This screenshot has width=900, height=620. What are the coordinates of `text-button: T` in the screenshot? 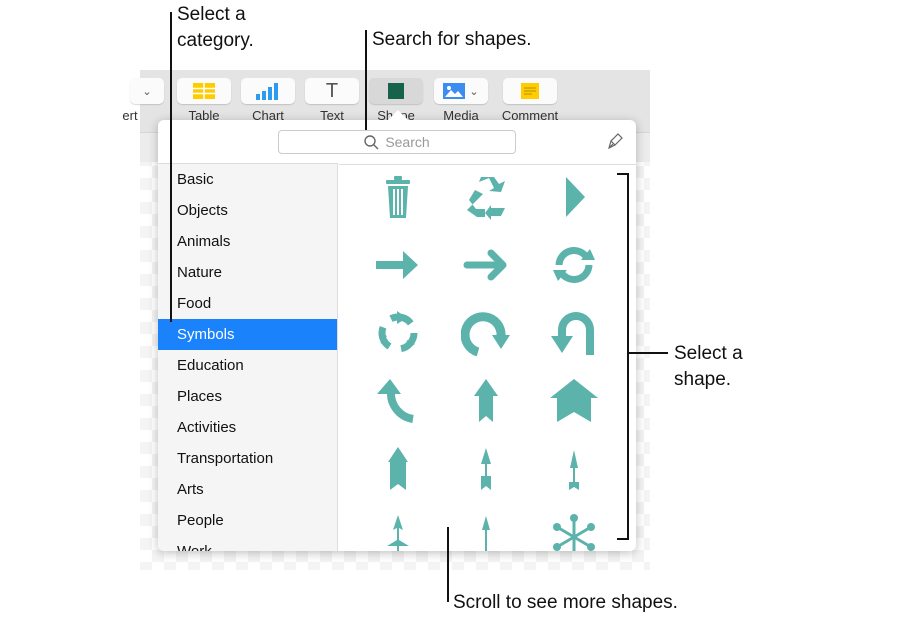 It's located at (332, 91).